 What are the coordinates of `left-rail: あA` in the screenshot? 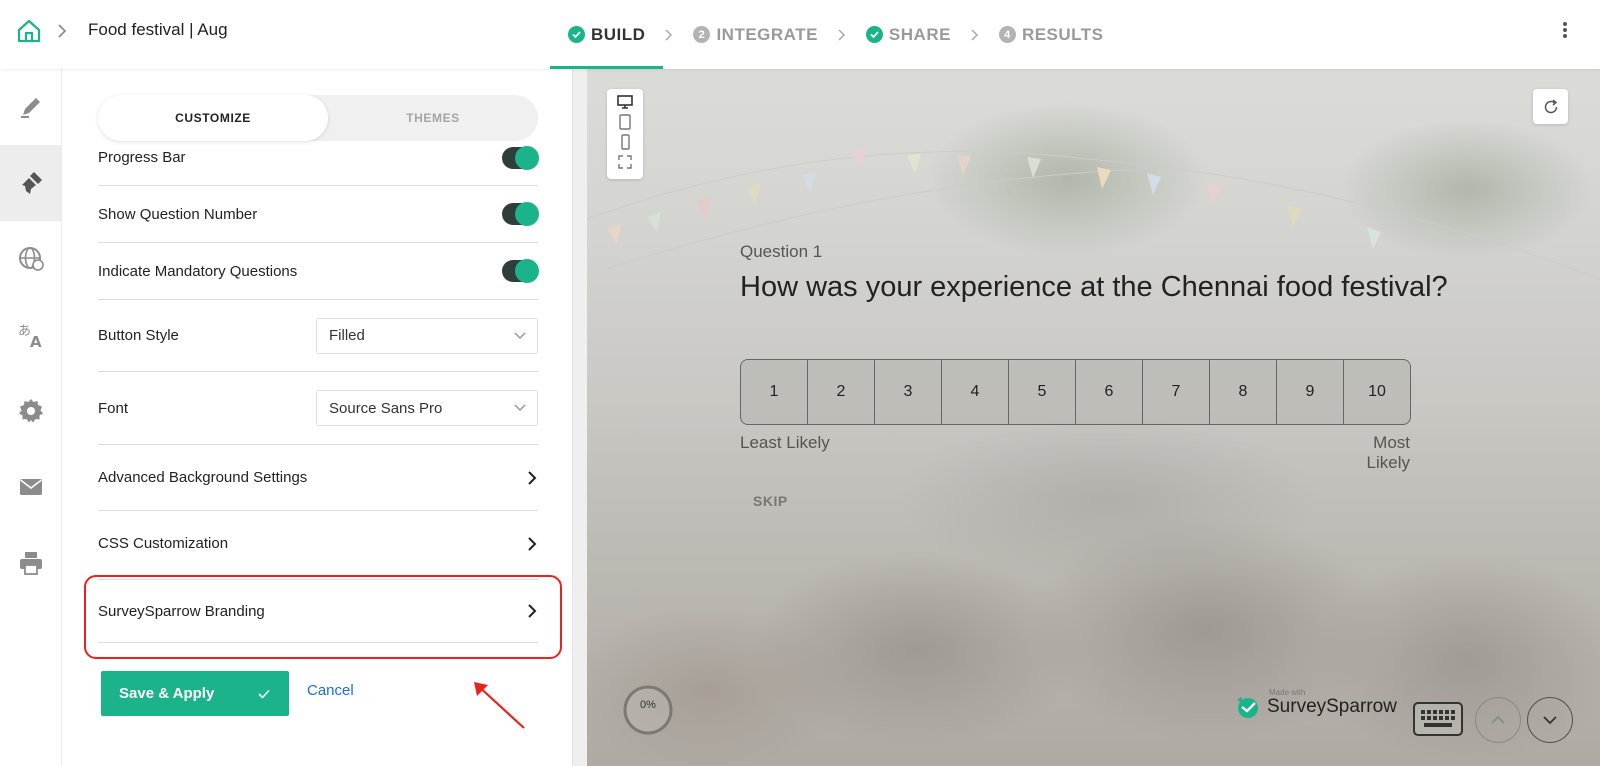 It's located at (31, 417).